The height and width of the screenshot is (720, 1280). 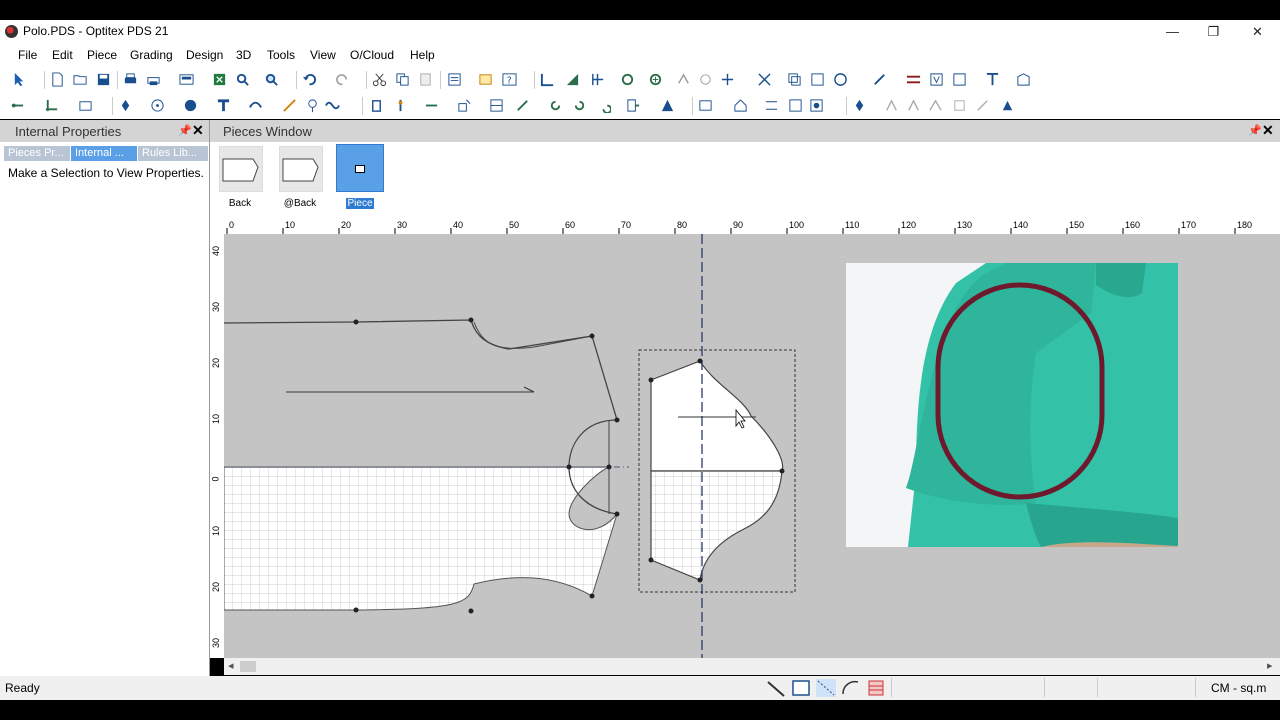 What do you see at coordinates (231, 665) in the screenshot?
I see `scroll-left-icon: ◂` at bounding box center [231, 665].